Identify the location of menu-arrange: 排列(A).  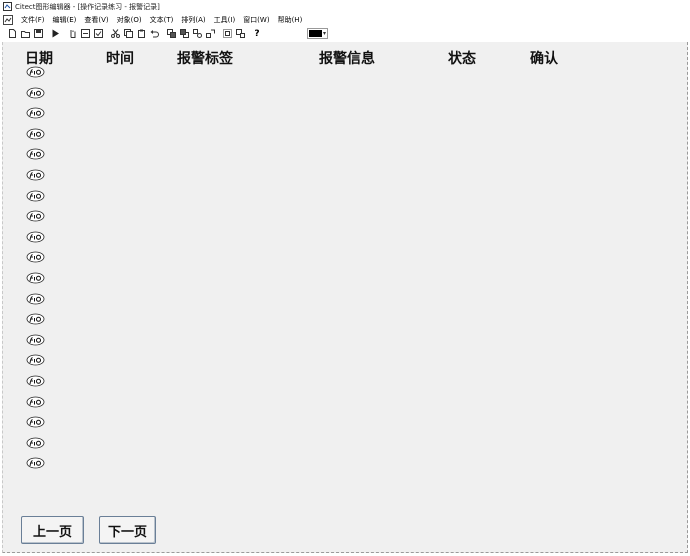
(193, 20).